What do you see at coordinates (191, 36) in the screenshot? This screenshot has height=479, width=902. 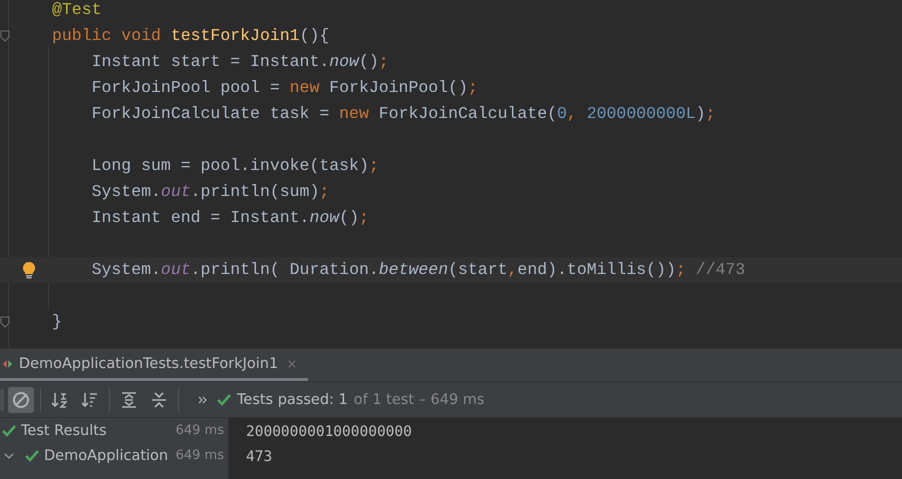 I see `code-line: public void testForkJoin1(){` at bounding box center [191, 36].